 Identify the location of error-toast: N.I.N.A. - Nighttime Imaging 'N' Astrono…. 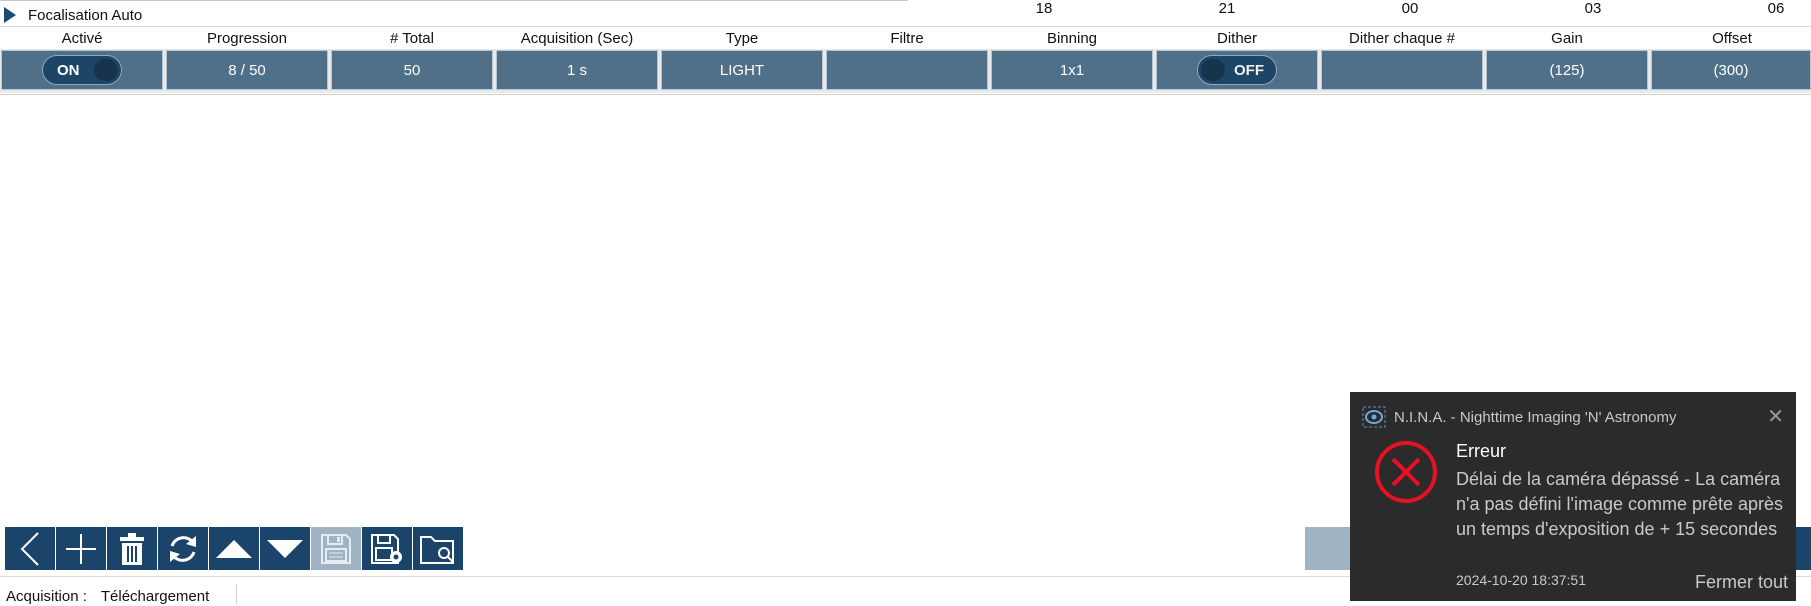
(1573, 496).